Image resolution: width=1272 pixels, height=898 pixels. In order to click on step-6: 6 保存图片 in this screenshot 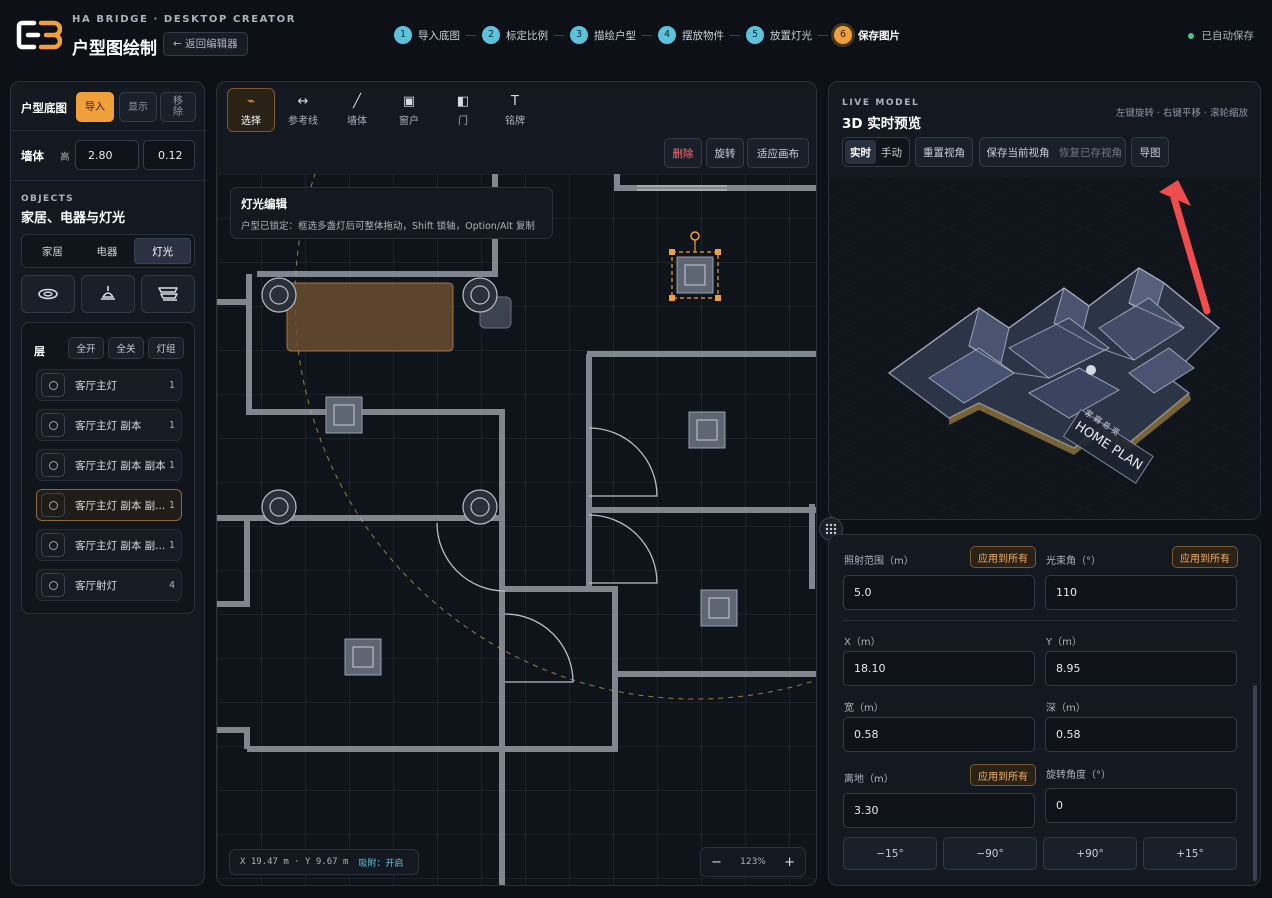, I will do `click(867, 35)`.